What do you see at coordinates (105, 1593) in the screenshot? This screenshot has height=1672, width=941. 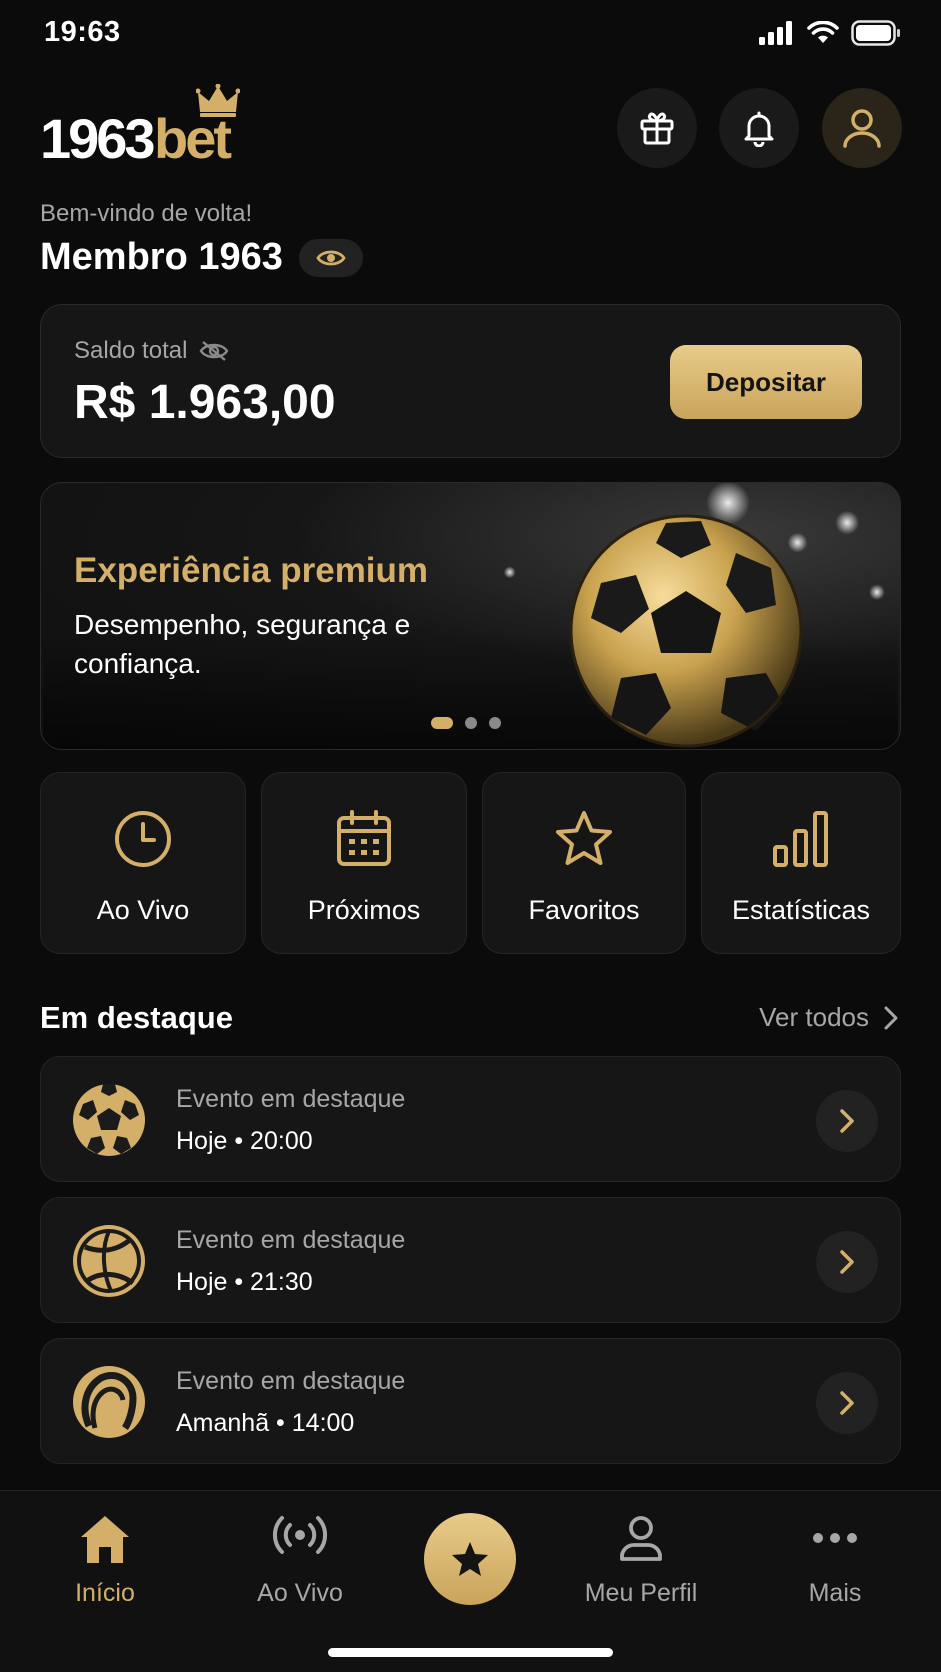 I see `tab-label: Início` at bounding box center [105, 1593].